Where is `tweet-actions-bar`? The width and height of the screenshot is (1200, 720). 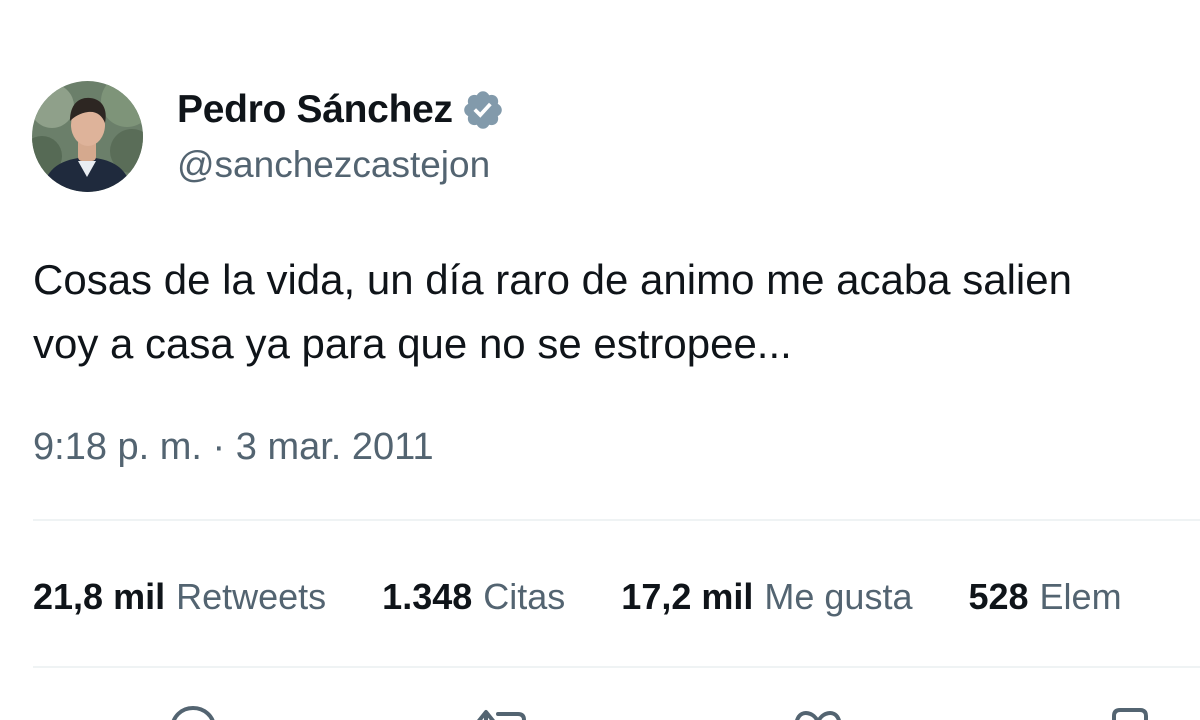
tweet-actions-bar is located at coordinates (600, 708).